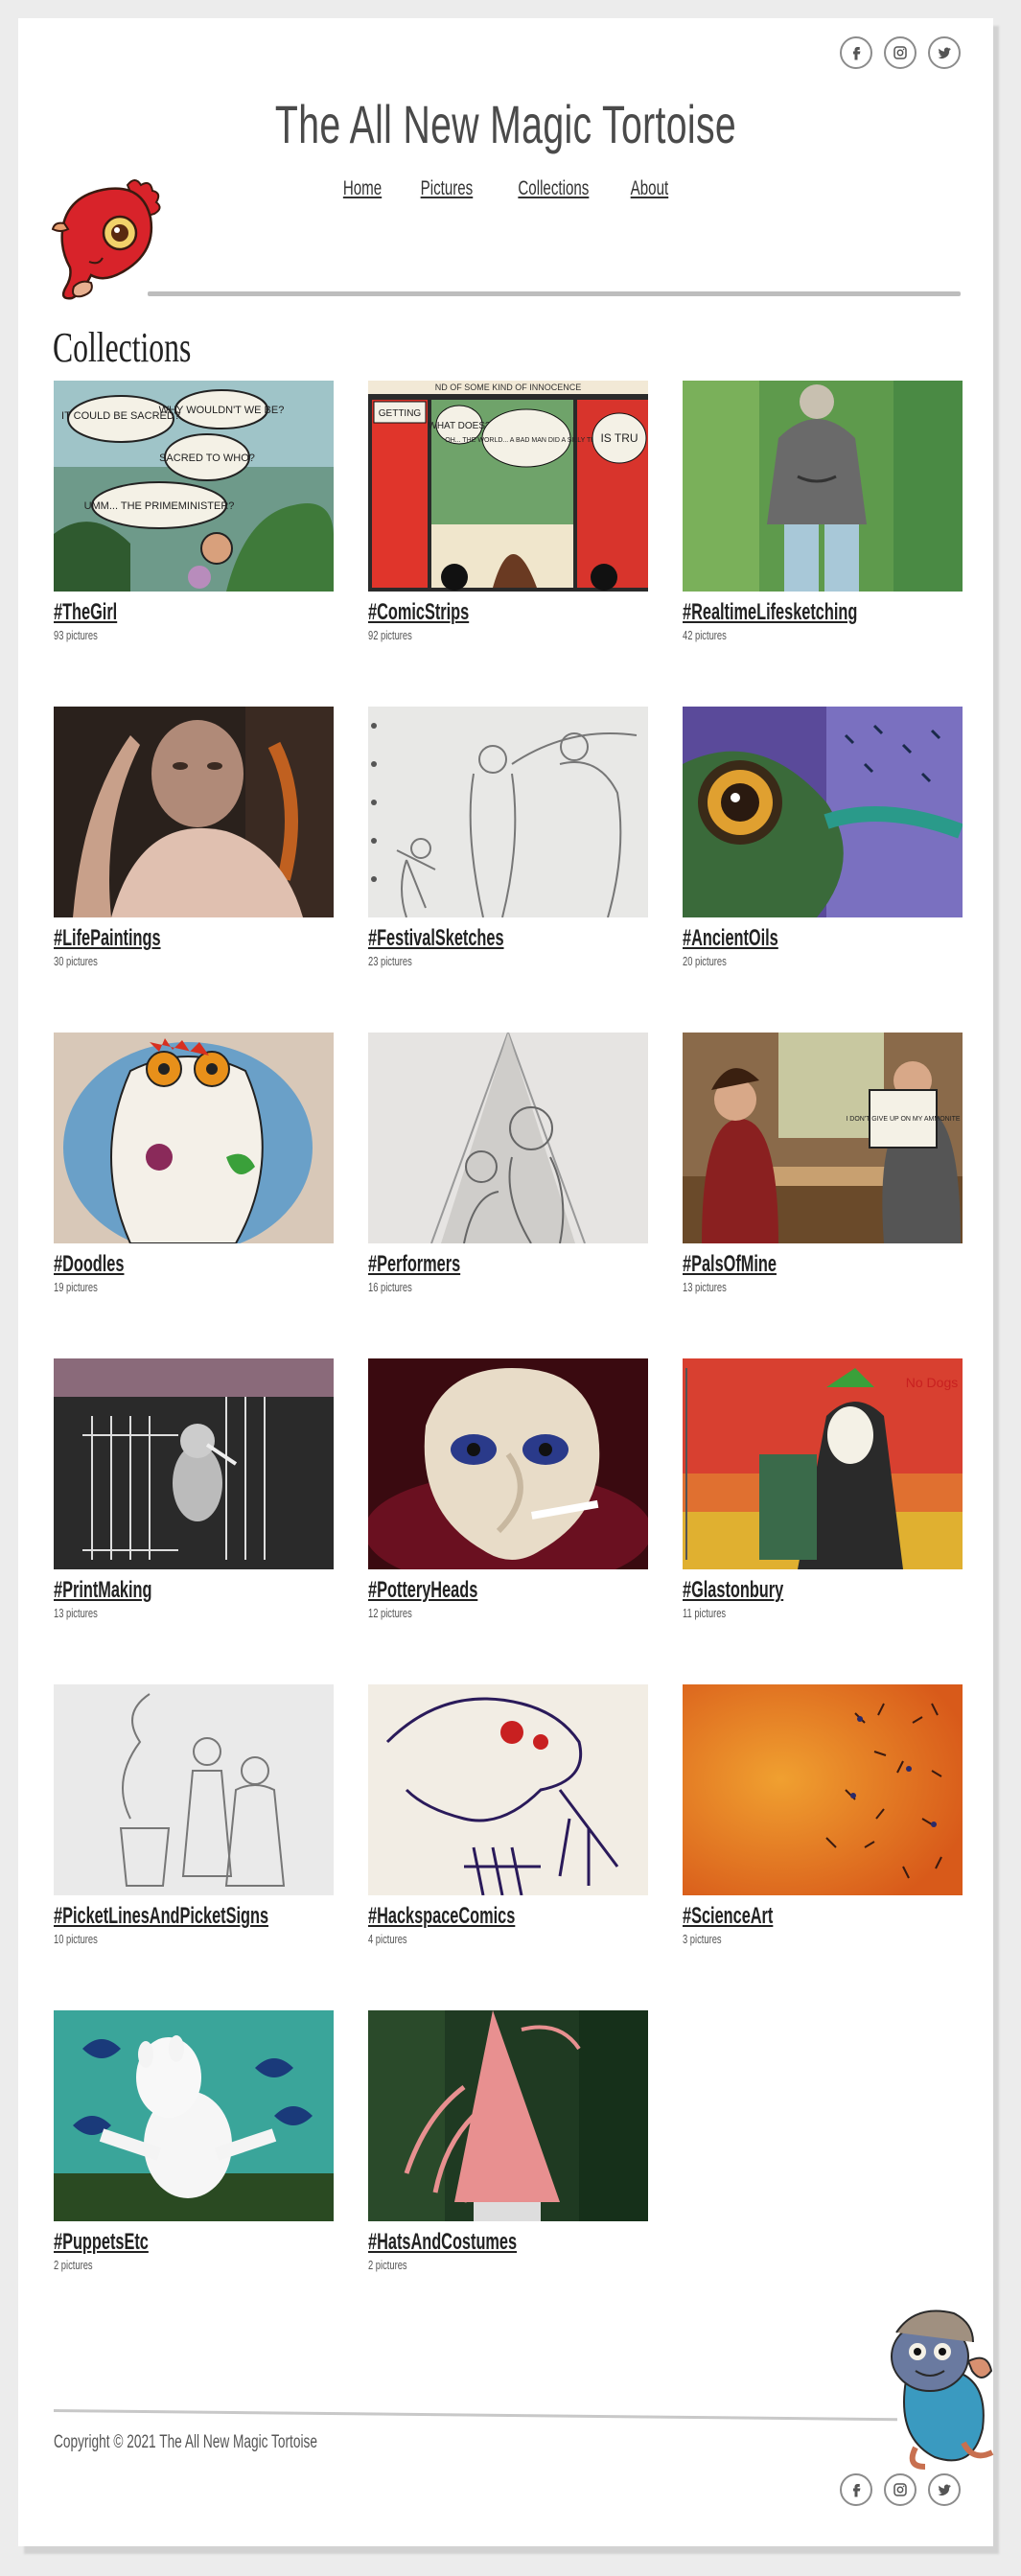 The height and width of the screenshot is (2576, 1021). Describe the element at coordinates (390, 961) in the screenshot. I see `collection-count: 23 pictures` at that location.